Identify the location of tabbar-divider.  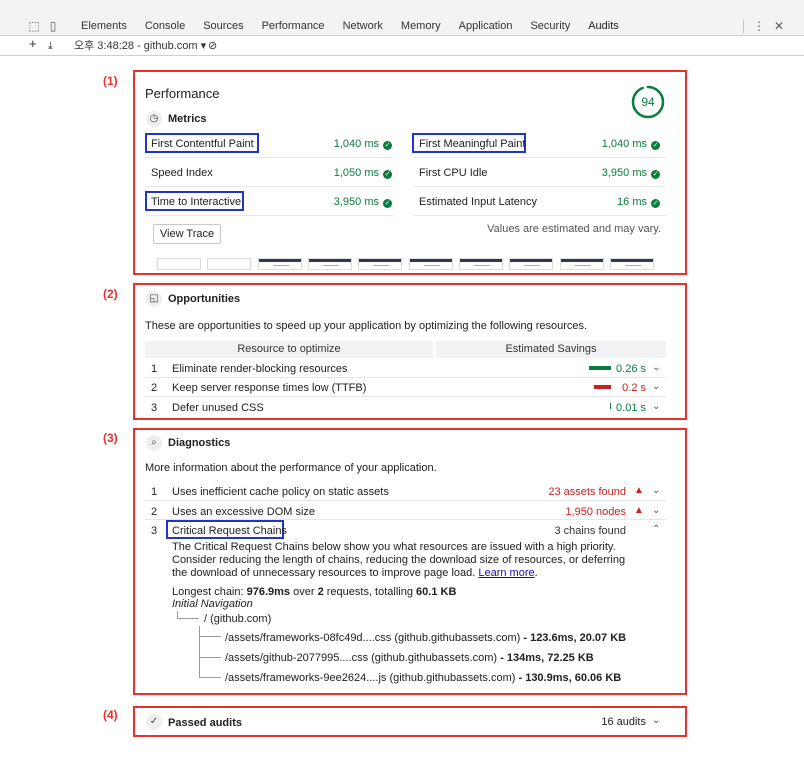
(743, 26).